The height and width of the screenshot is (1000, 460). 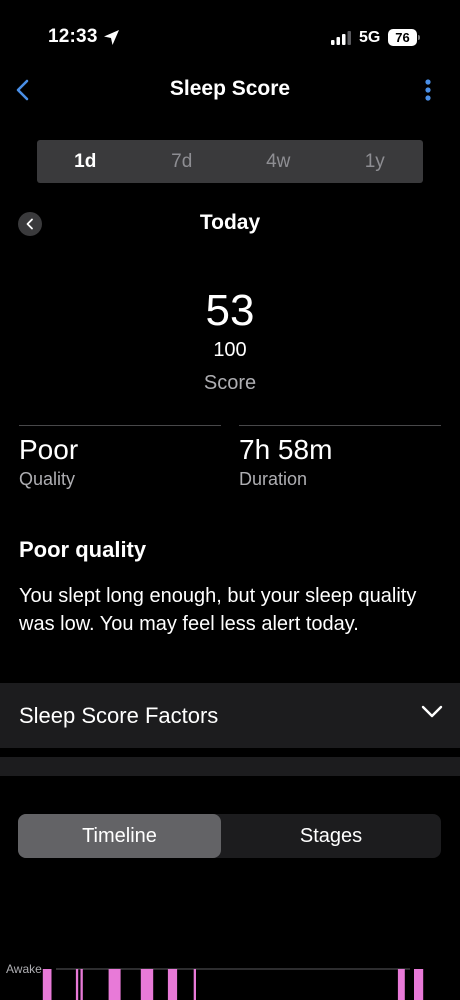 What do you see at coordinates (182, 161) in the screenshot?
I see `tab-7d: 7d` at bounding box center [182, 161].